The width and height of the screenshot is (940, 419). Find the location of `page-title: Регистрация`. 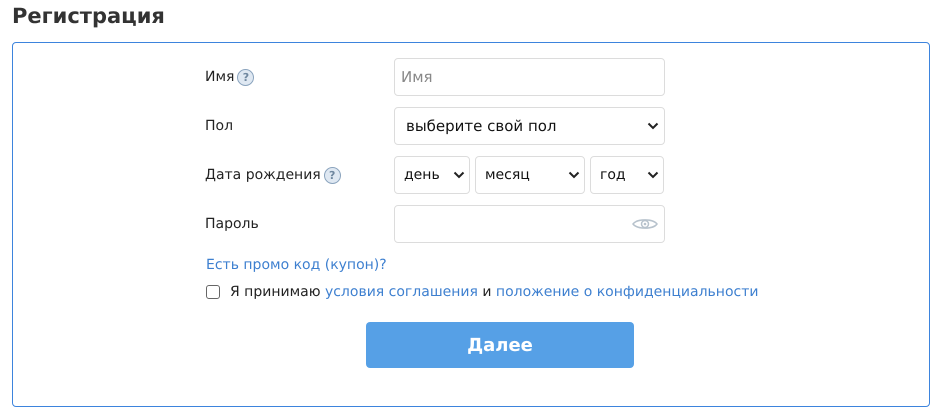

page-title: Регистрация is located at coordinates (89, 16).